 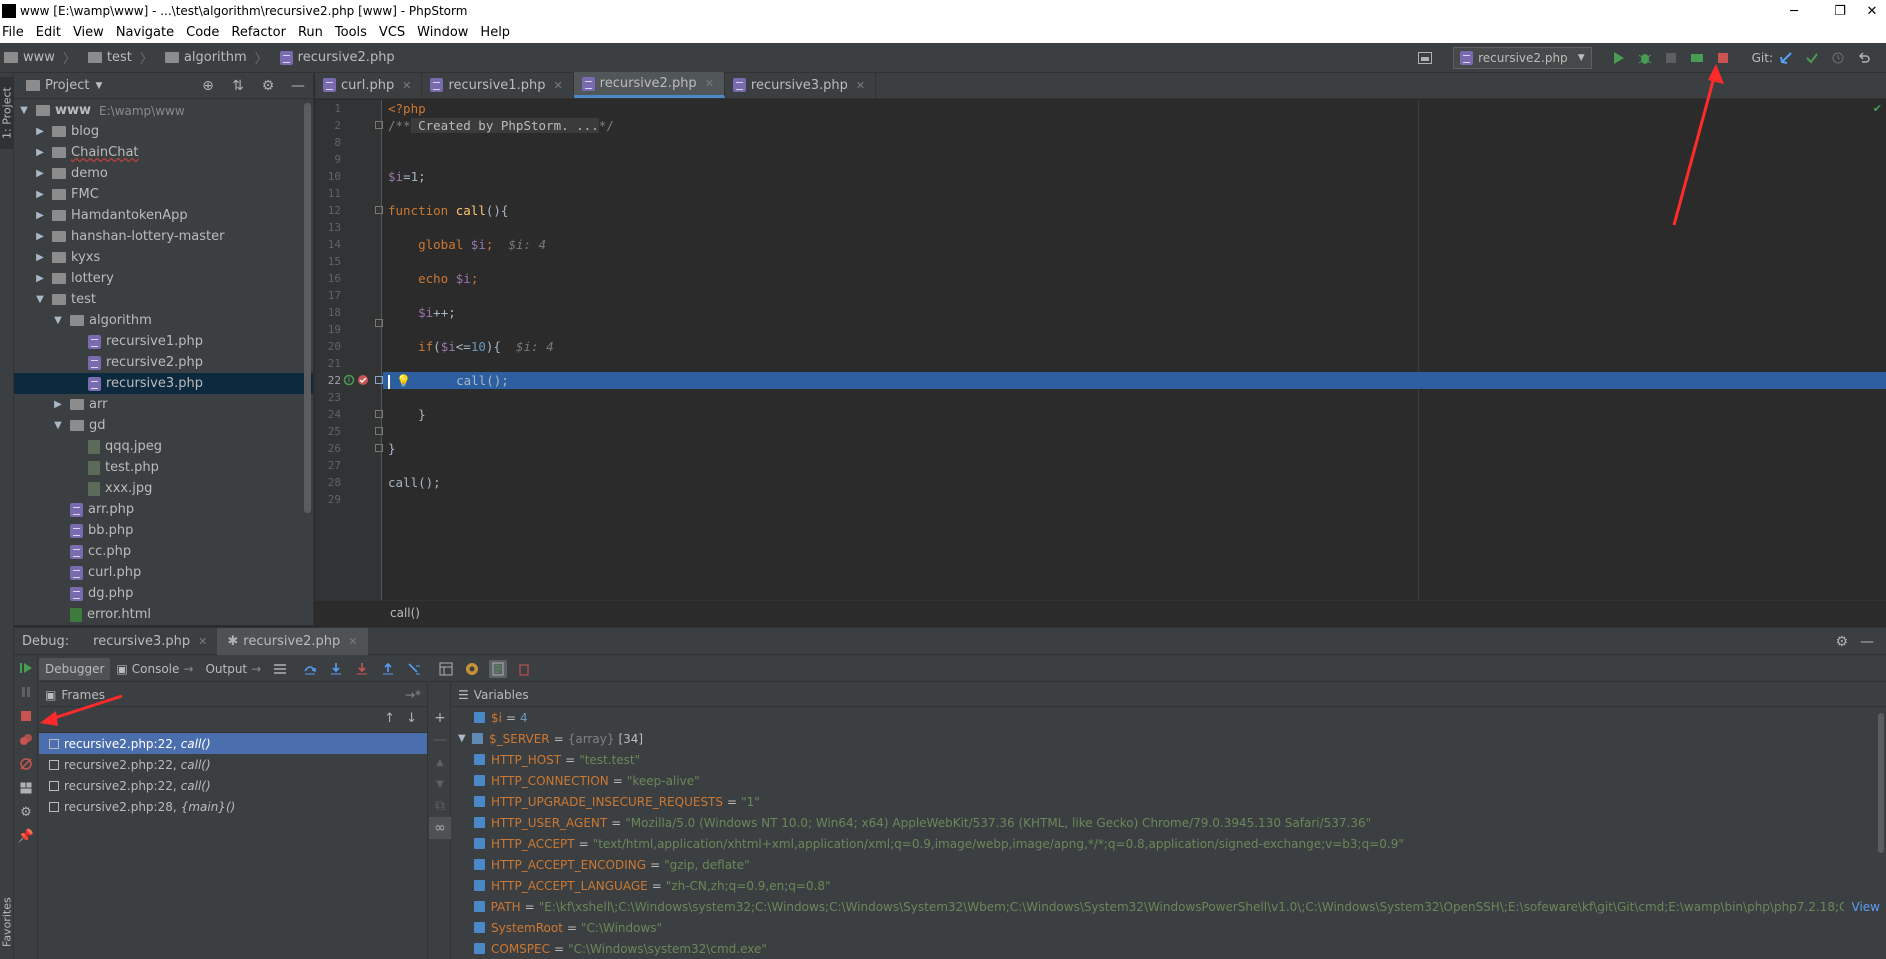 What do you see at coordinates (26, 788) in the screenshot?
I see `restore-layout-icon` at bounding box center [26, 788].